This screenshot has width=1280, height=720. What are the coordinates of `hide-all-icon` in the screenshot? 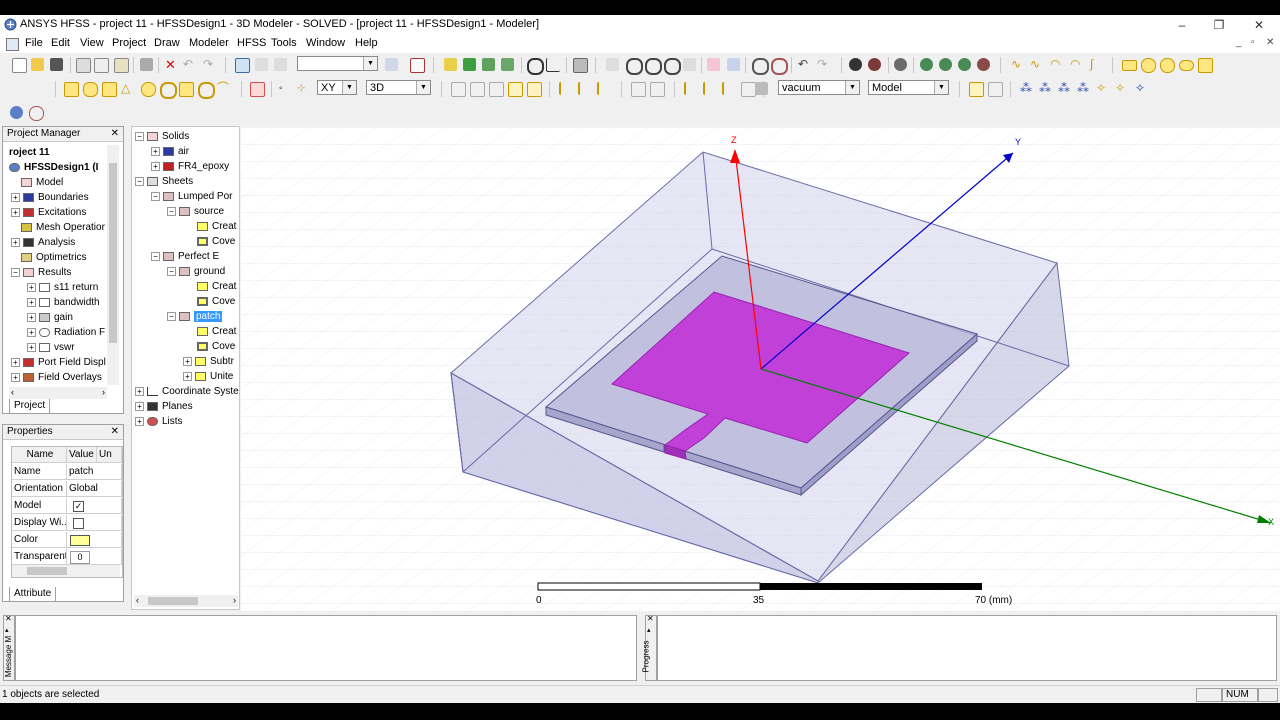 It's located at (983, 64).